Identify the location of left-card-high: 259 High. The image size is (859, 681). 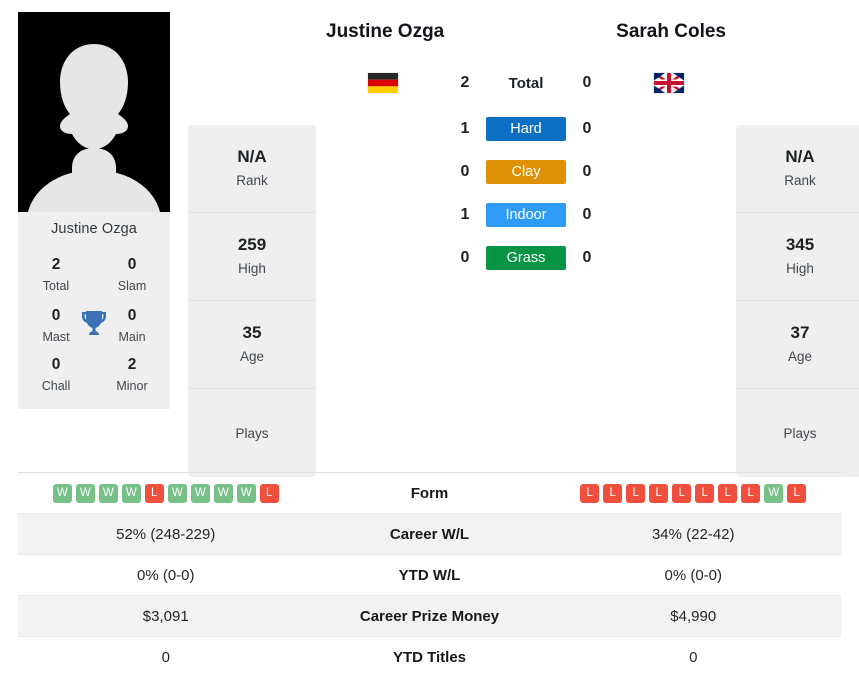
(252, 257).